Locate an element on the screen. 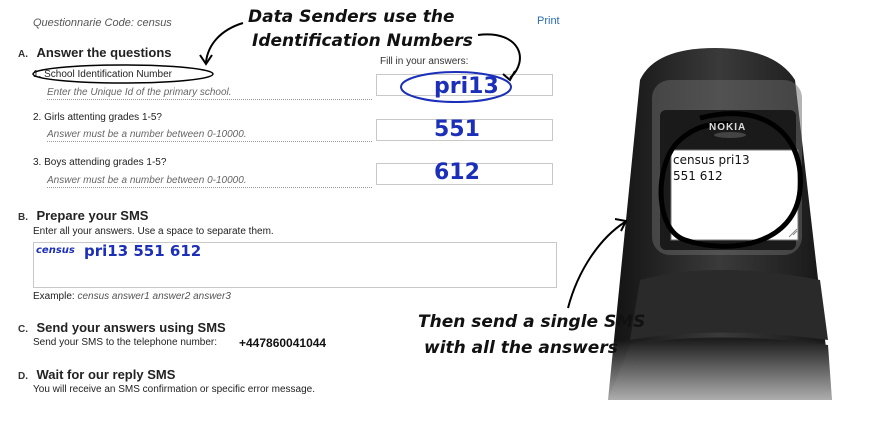  annotation-top-line-2: Identification Numbers is located at coordinates (362, 41).